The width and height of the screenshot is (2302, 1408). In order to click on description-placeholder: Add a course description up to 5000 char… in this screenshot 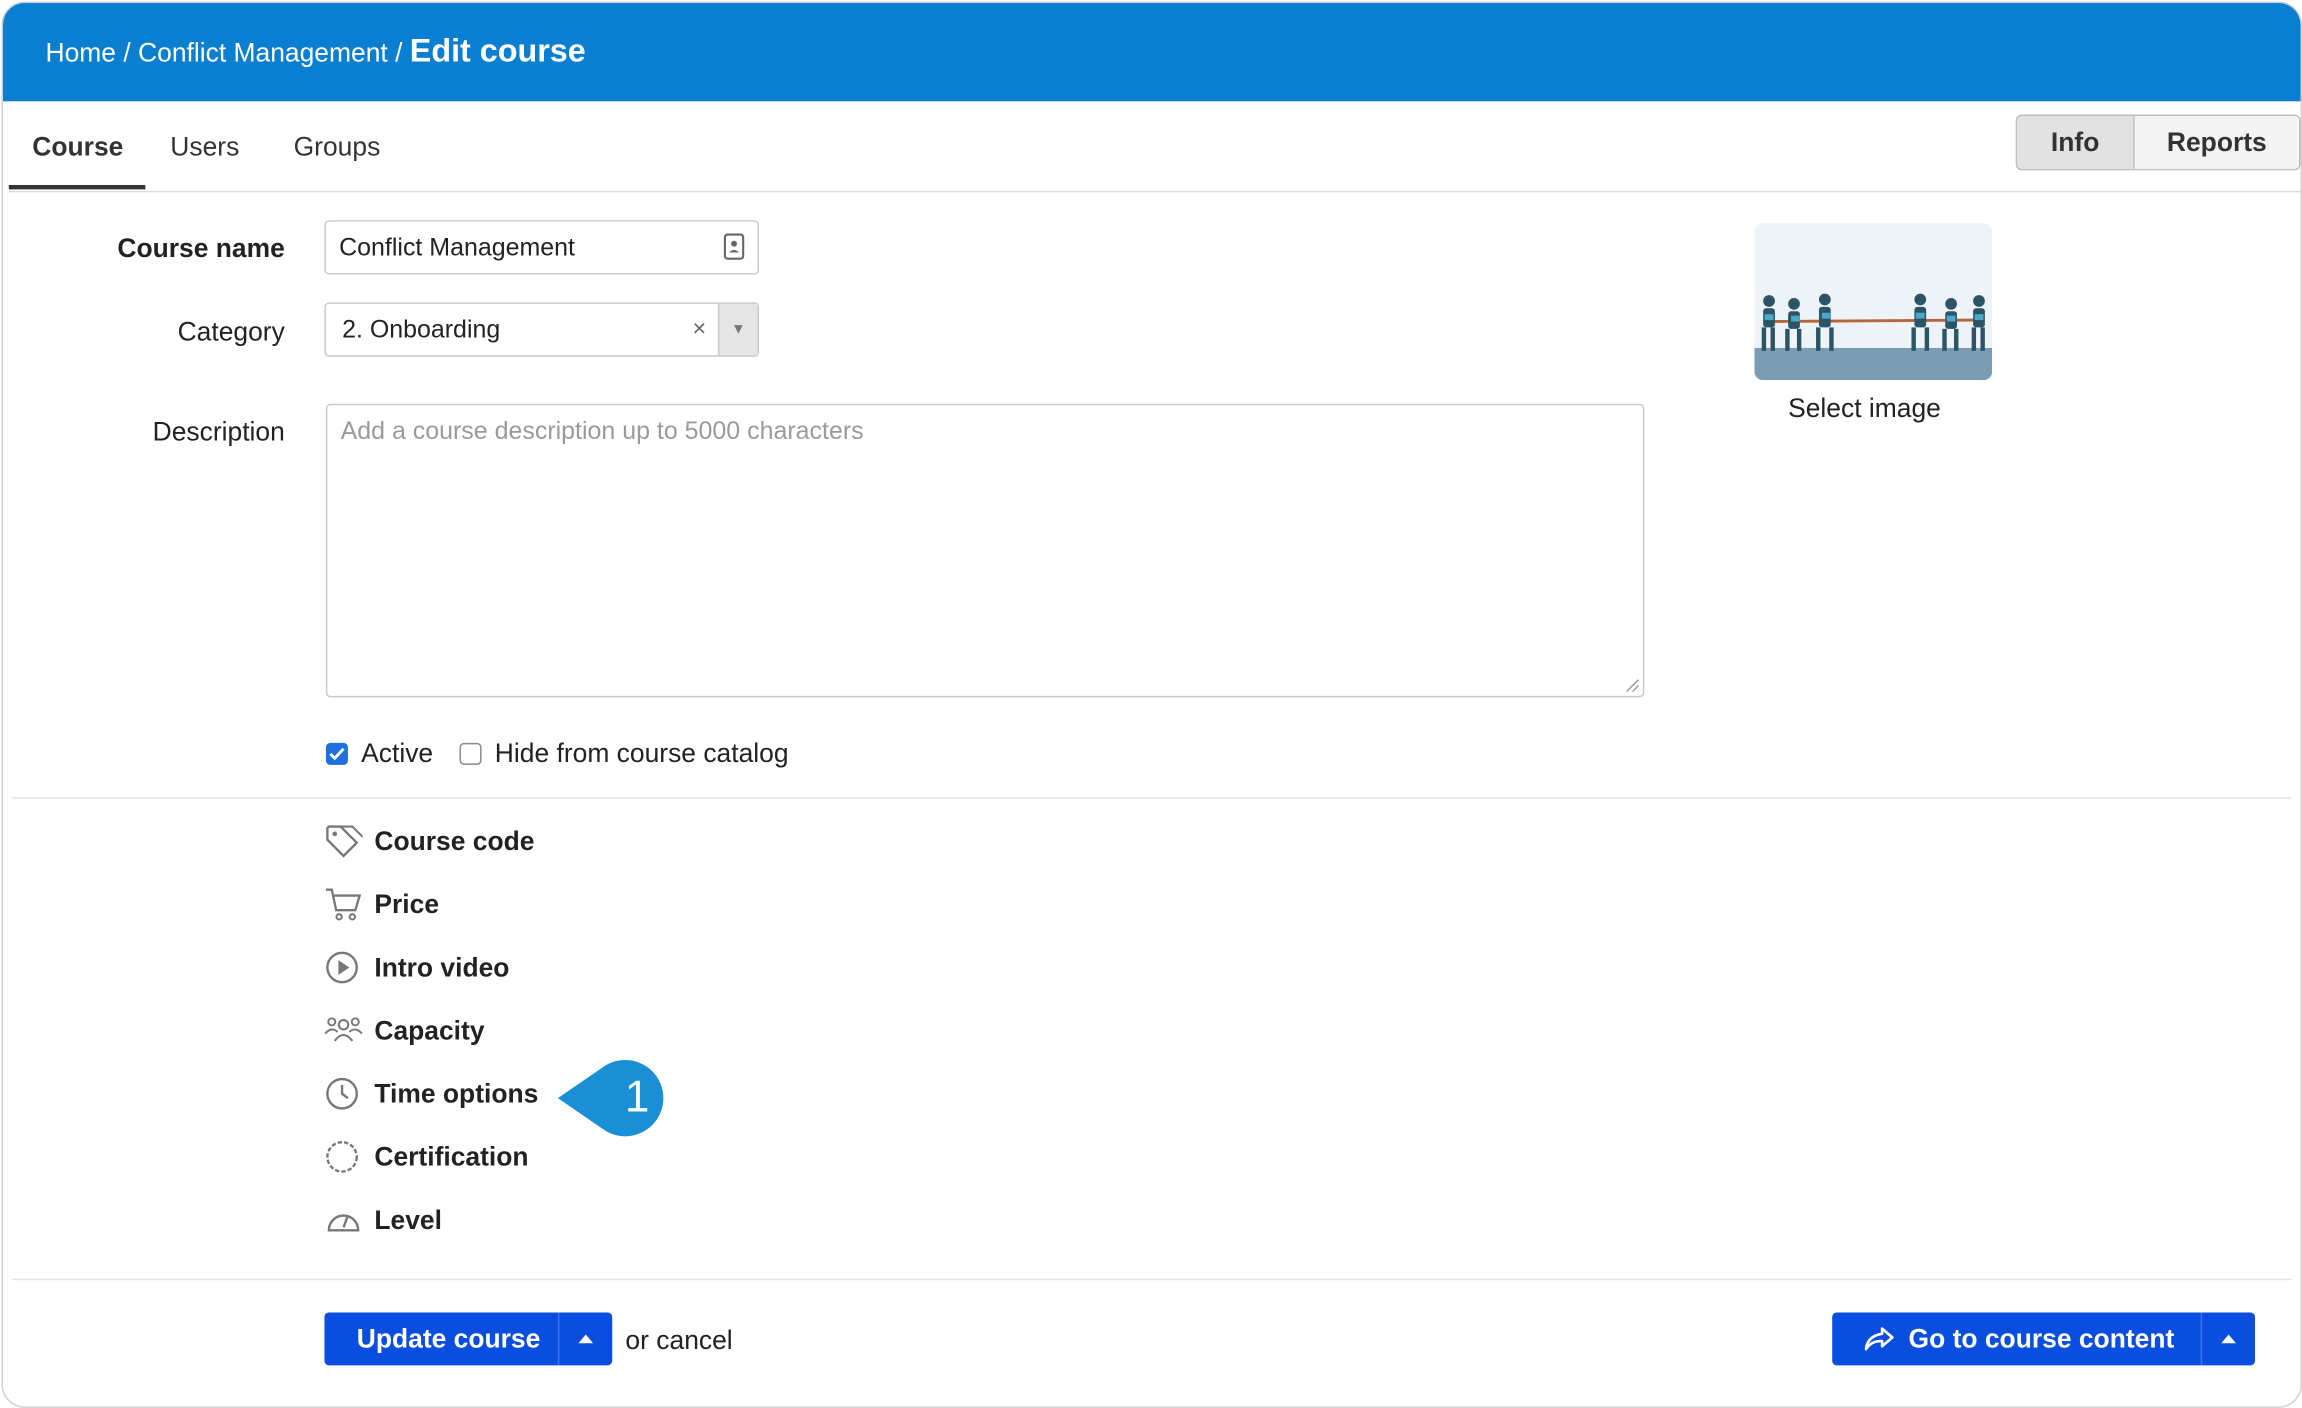, I will do `click(602, 430)`.